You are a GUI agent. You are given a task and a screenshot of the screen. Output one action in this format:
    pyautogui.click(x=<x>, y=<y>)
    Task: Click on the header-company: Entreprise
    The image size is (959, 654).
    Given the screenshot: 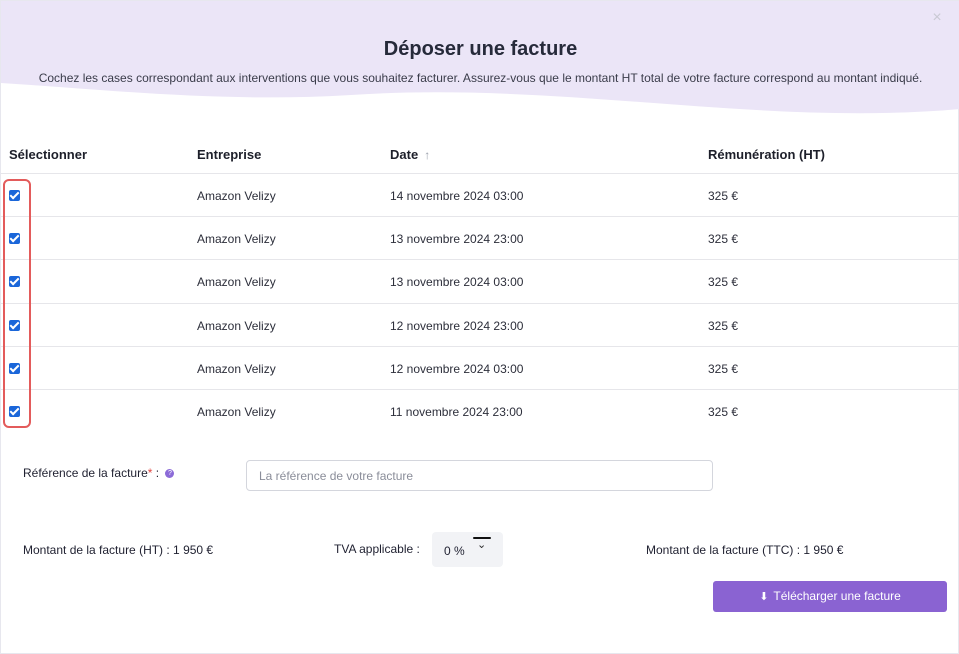 What is the action you would take?
    pyautogui.click(x=229, y=154)
    